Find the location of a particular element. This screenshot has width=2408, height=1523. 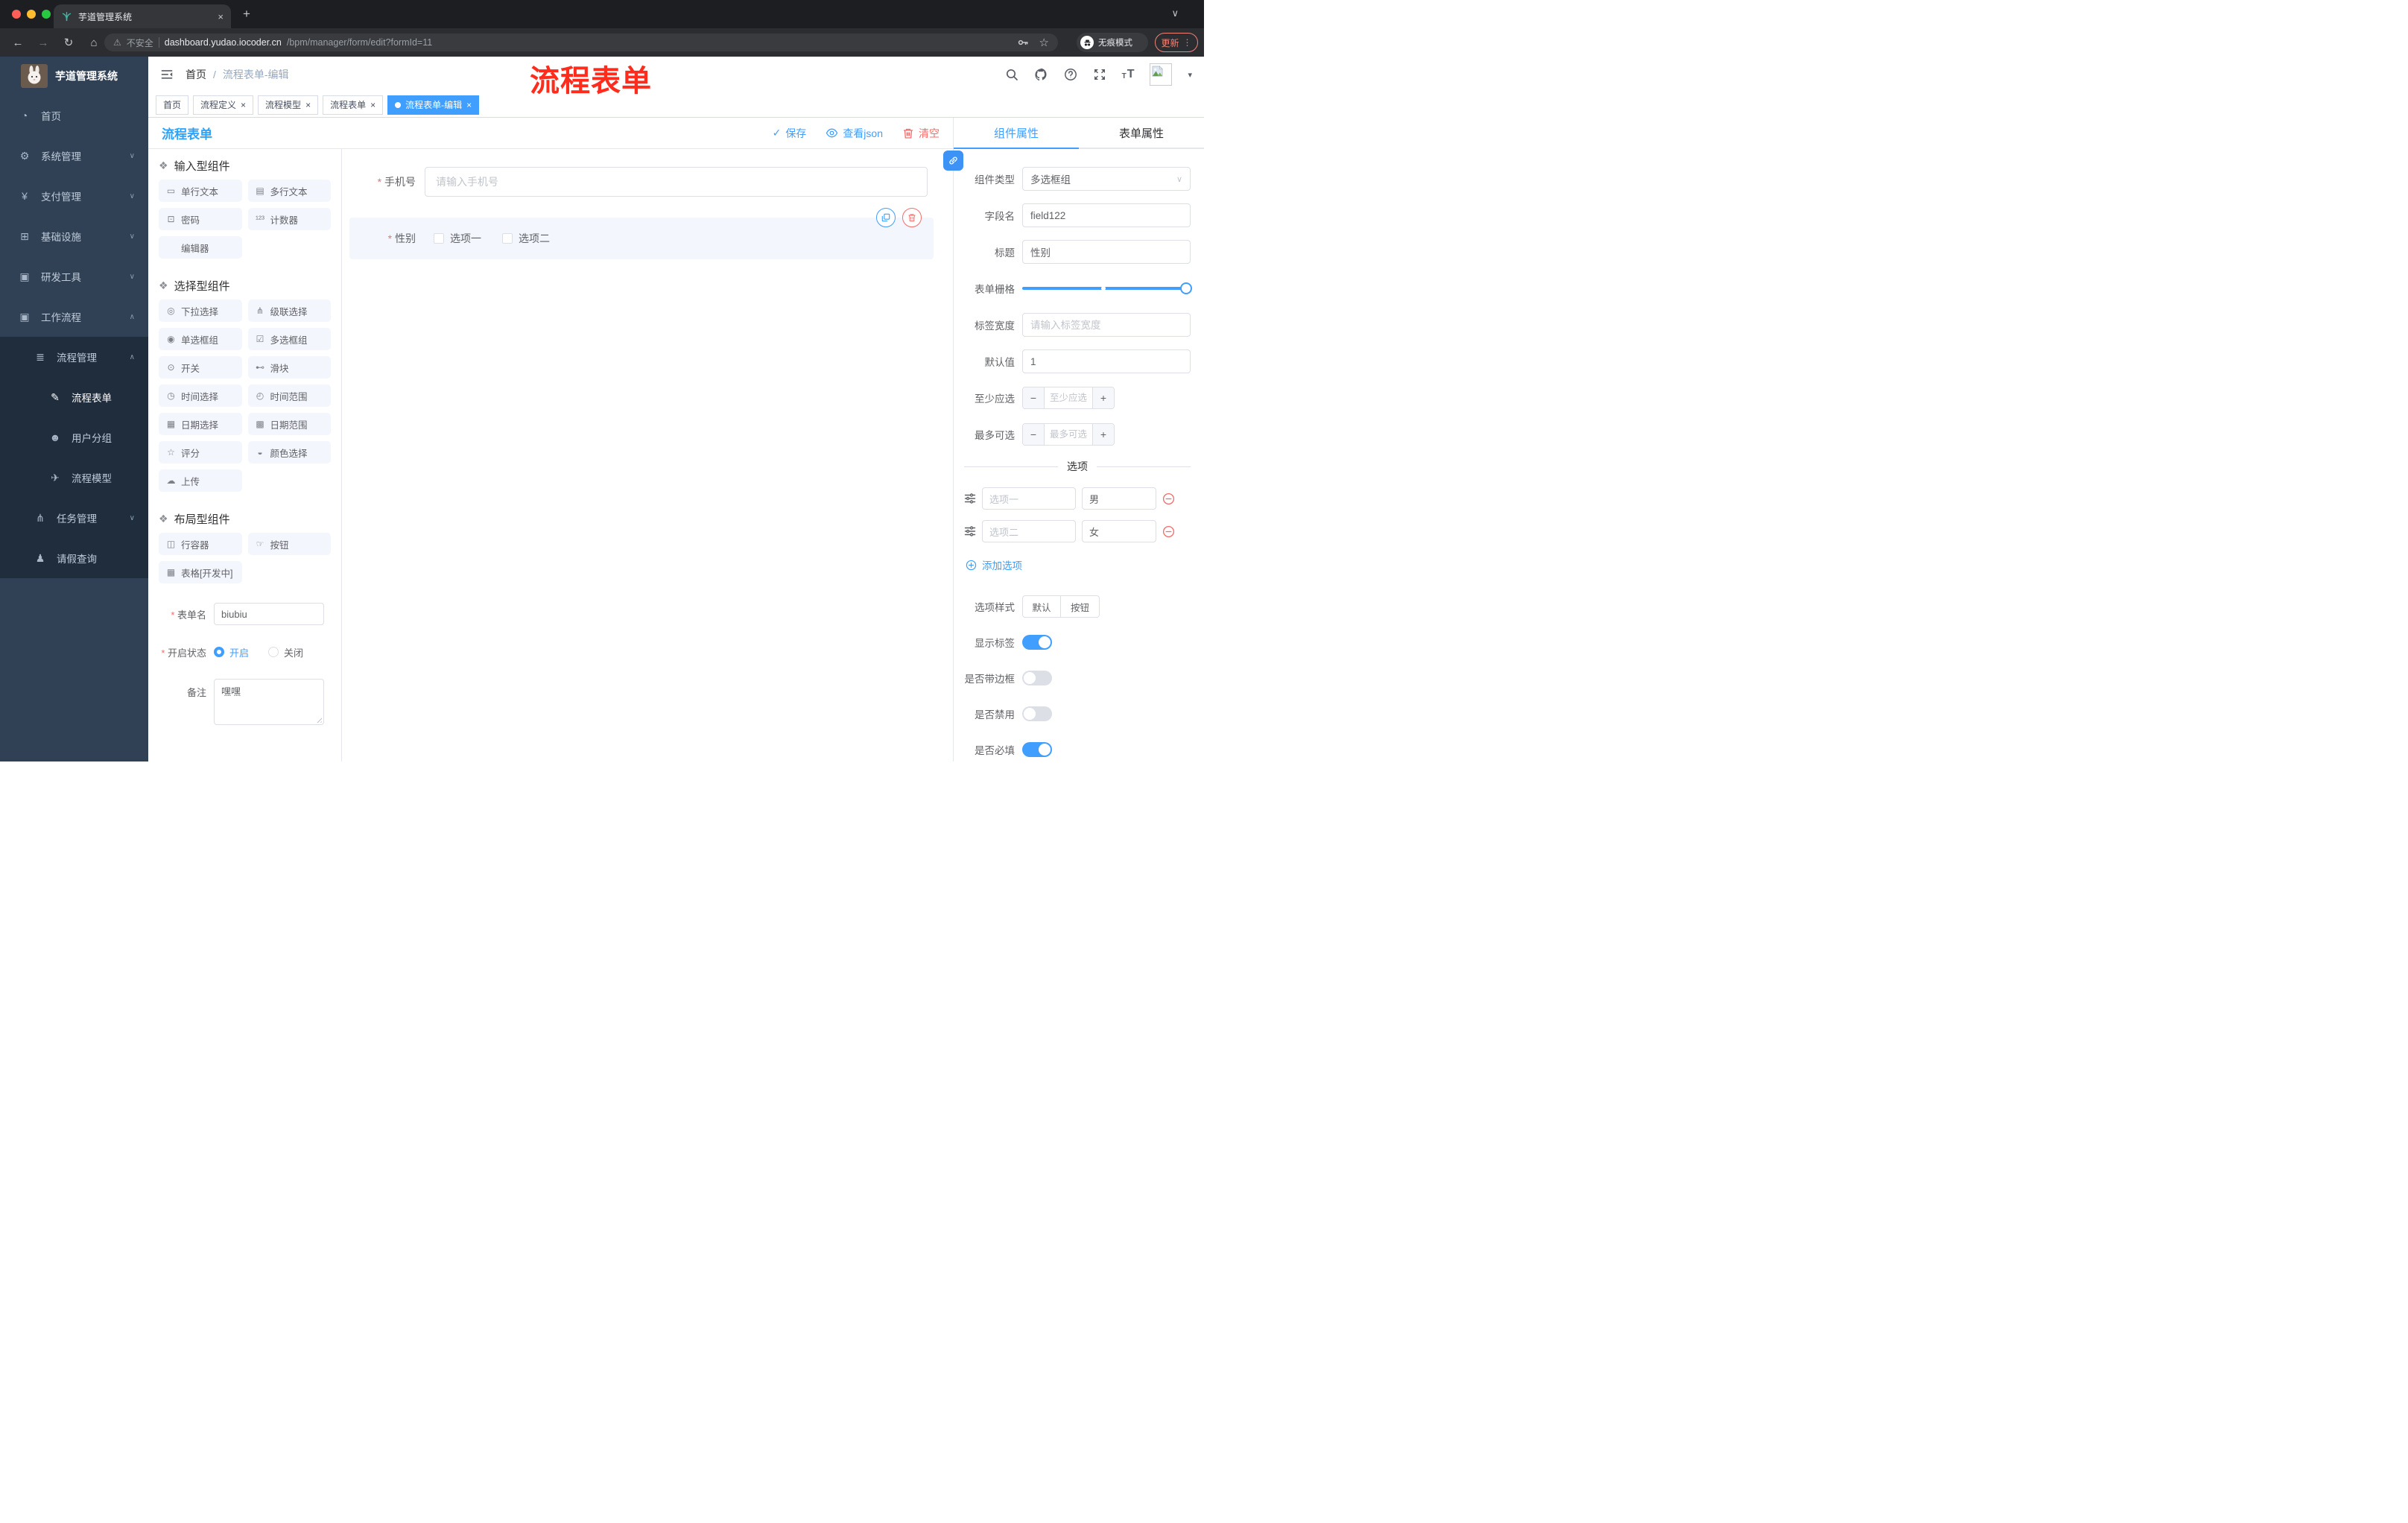

question-icon is located at coordinates (1070, 75).